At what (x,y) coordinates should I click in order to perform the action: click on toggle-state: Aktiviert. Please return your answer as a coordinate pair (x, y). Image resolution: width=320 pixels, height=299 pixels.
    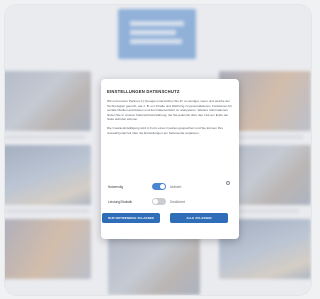
    Looking at the image, I should click on (176, 186).